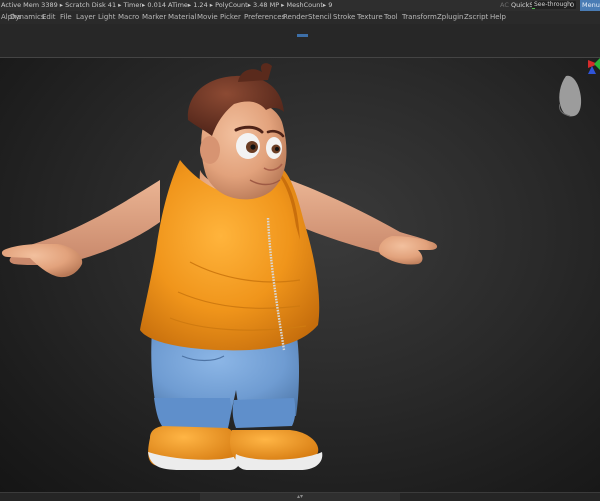  What do you see at coordinates (590, 5) in the screenshot?
I see `menus-button: Menus` at bounding box center [590, 5].